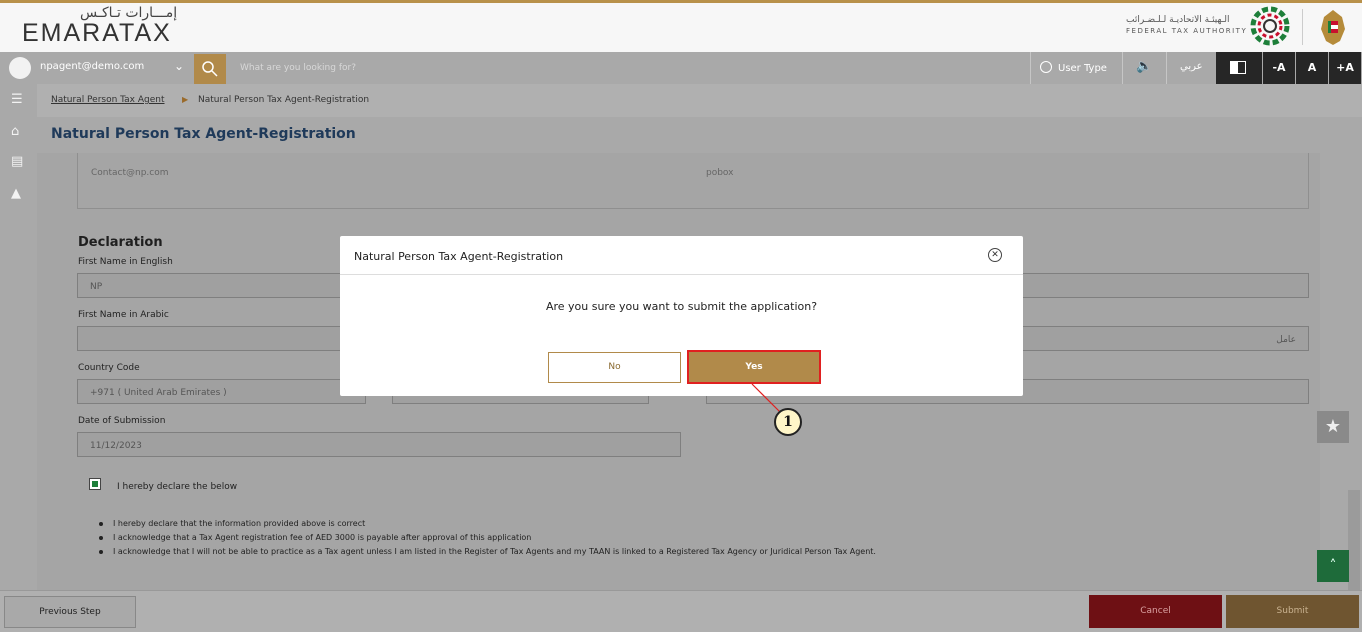  What do you see at coordinates (17, 99) in the screenshot?
I see `hamburger-menu-icon: ☰` at bounding box center [17, 99].